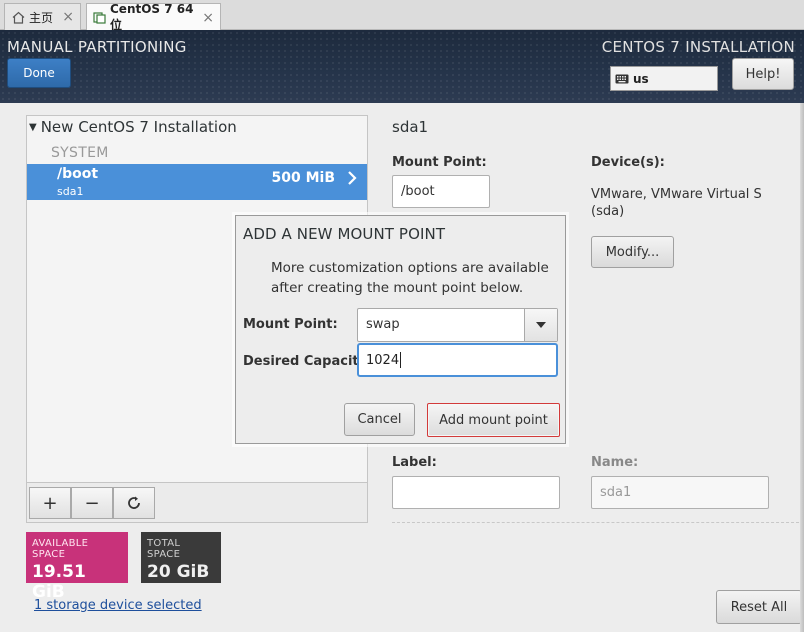  What do you see at coordinates (70, 191) in the screenshot?
I see `partition-device: sda1` at bounding box center [70, 191].